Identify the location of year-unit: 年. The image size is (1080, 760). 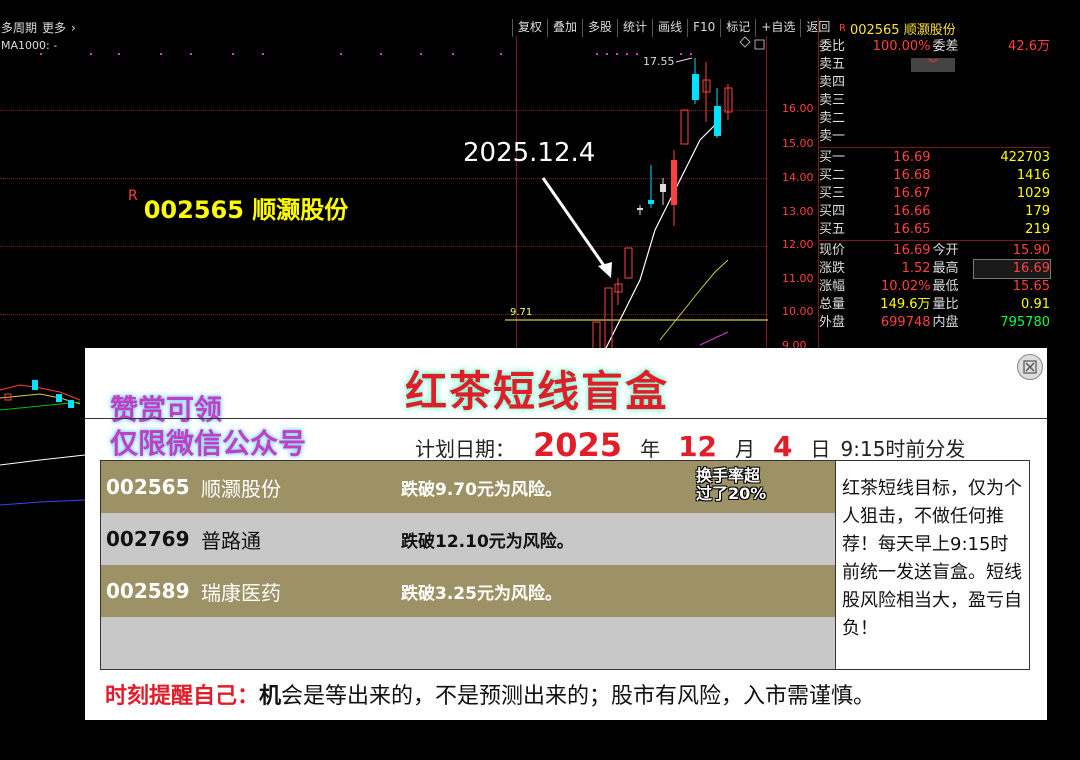
(650, 449).